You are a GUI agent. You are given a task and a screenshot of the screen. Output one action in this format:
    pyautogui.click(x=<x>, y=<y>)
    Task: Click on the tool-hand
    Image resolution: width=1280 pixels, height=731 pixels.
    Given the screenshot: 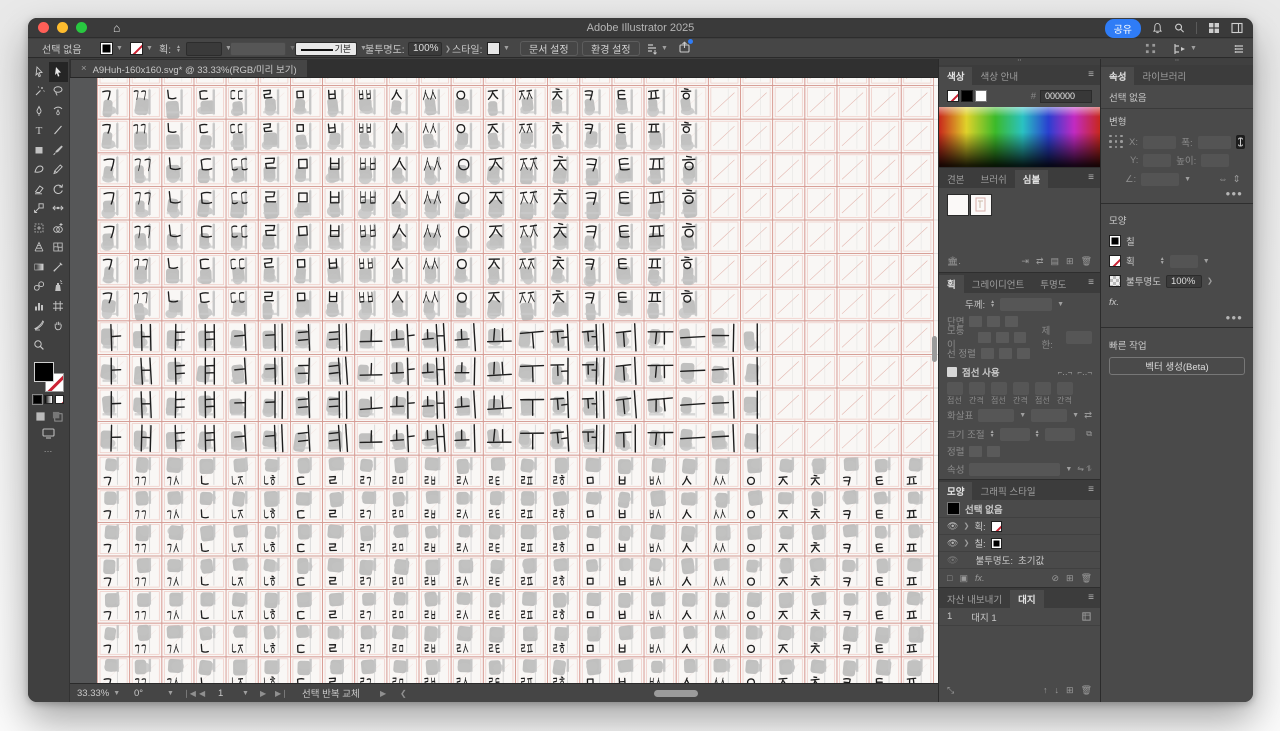 What is the action you would take?
    pyautogui.click(x=58, y=326)
    